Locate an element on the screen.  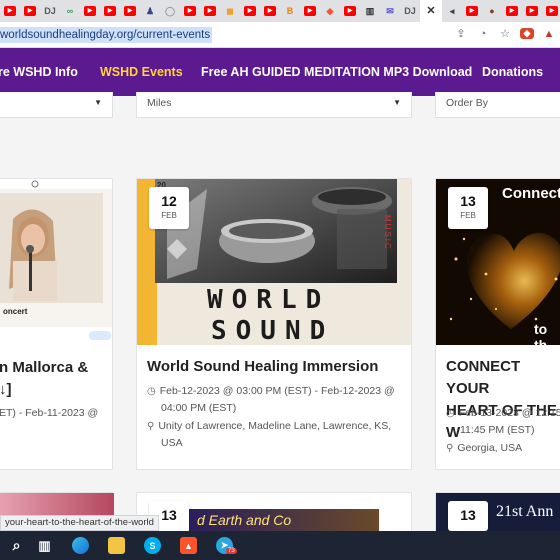
date-badge: 13 FEB is located at coordinates (468, 208).